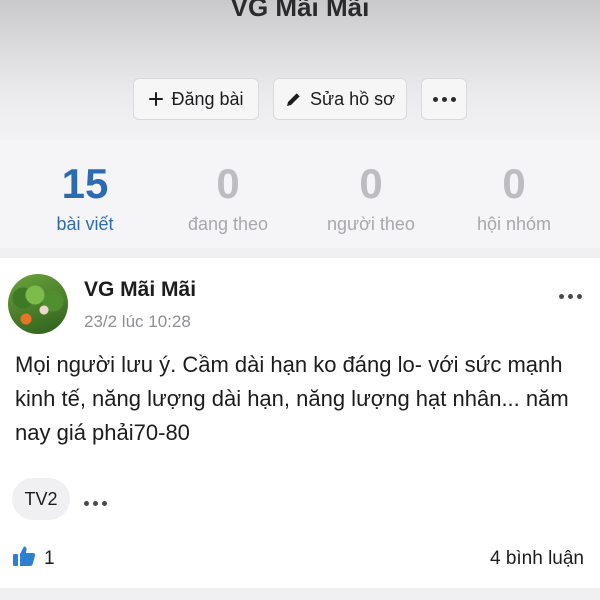 This screenshot has width=600, height=600. I want to click on like-button: 1, so click(33, 558).